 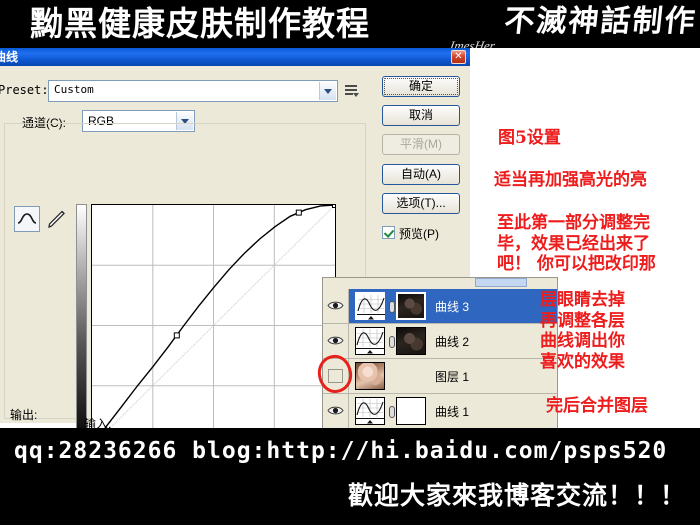 I want to click on layer-name: 曲线 1, so click(x=452, y=412).